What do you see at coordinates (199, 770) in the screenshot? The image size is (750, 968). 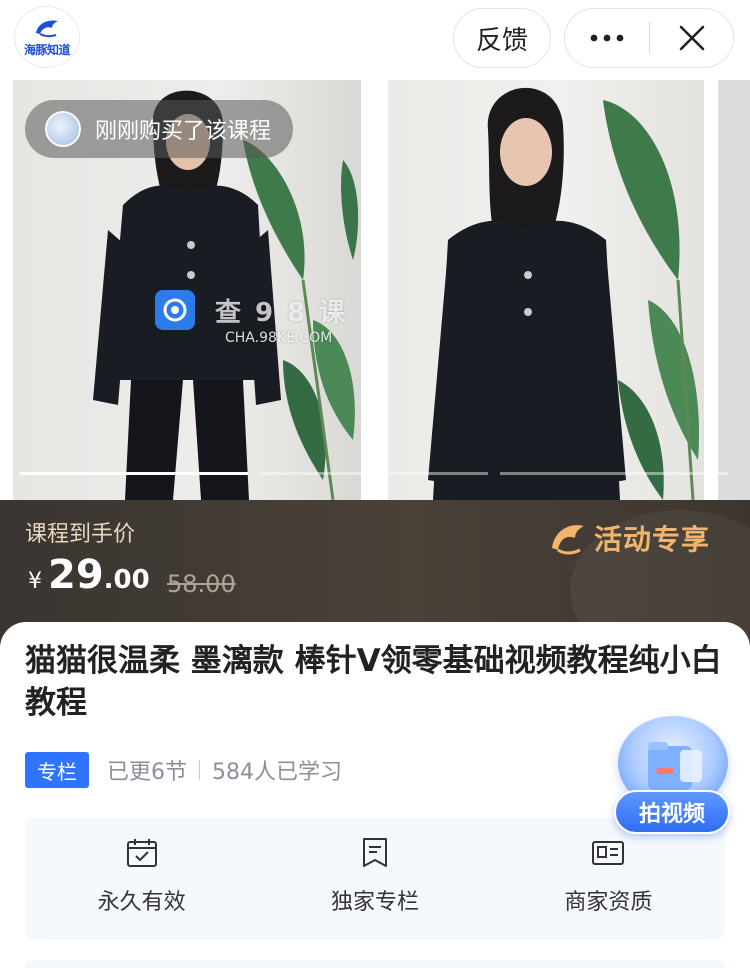 I see `meta-divider` at bounding box center [199, 770].